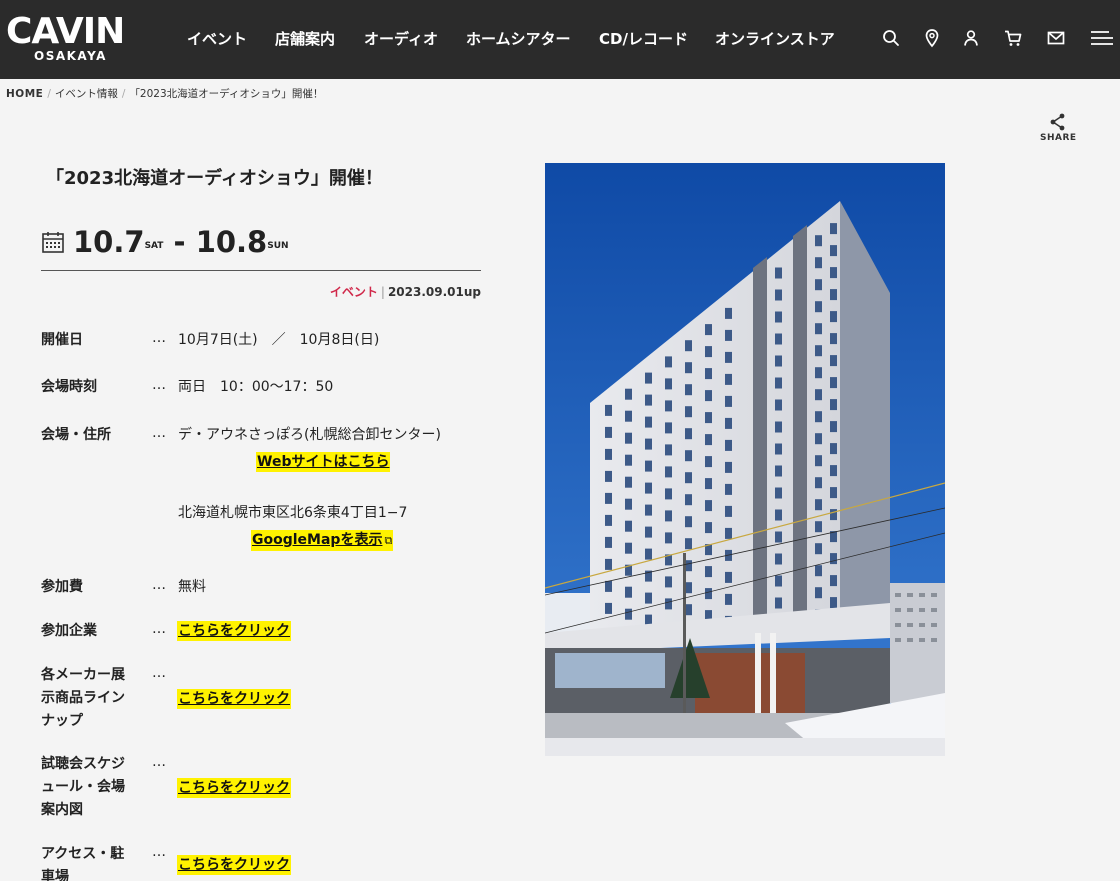 This screenshot has width=1120, height=881. What do you see at coordinates (24, 94) in the screenshot?
I see `breadcrumb-home: HOME` at bounding box center [24, 94].